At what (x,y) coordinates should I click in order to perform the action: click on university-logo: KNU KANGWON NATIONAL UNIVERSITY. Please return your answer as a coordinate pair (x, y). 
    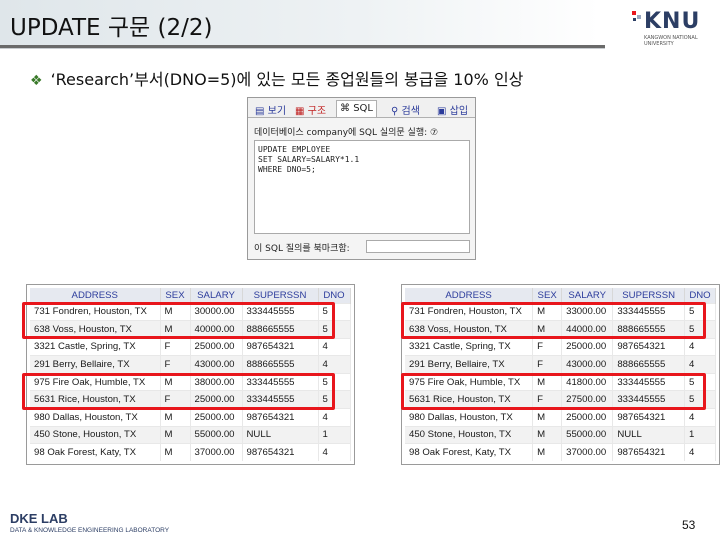
    Looking at the image, I should click on (673, 27).